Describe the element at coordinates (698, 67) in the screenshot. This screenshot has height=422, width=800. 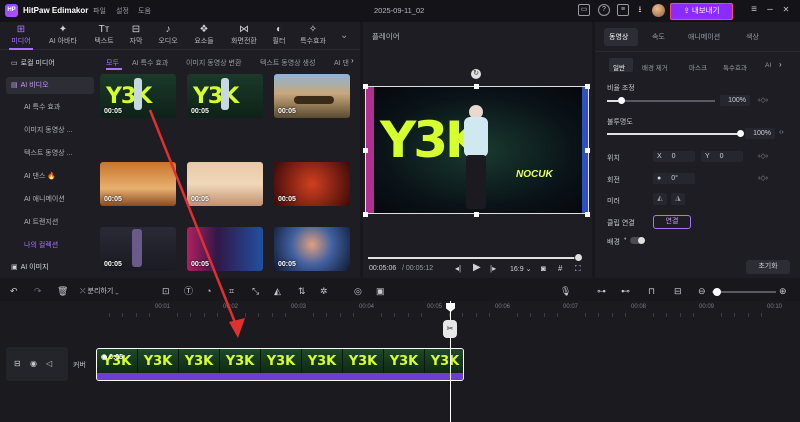
I see `subtab-mask: 마스크` at that location.